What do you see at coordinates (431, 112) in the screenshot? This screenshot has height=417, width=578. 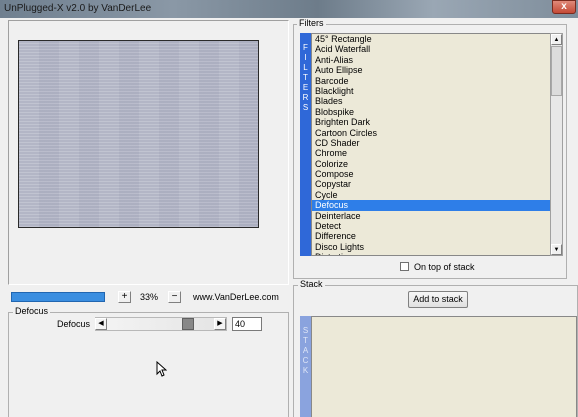 I see `filter-item: Blobspike` at bounding box center [431, 112].